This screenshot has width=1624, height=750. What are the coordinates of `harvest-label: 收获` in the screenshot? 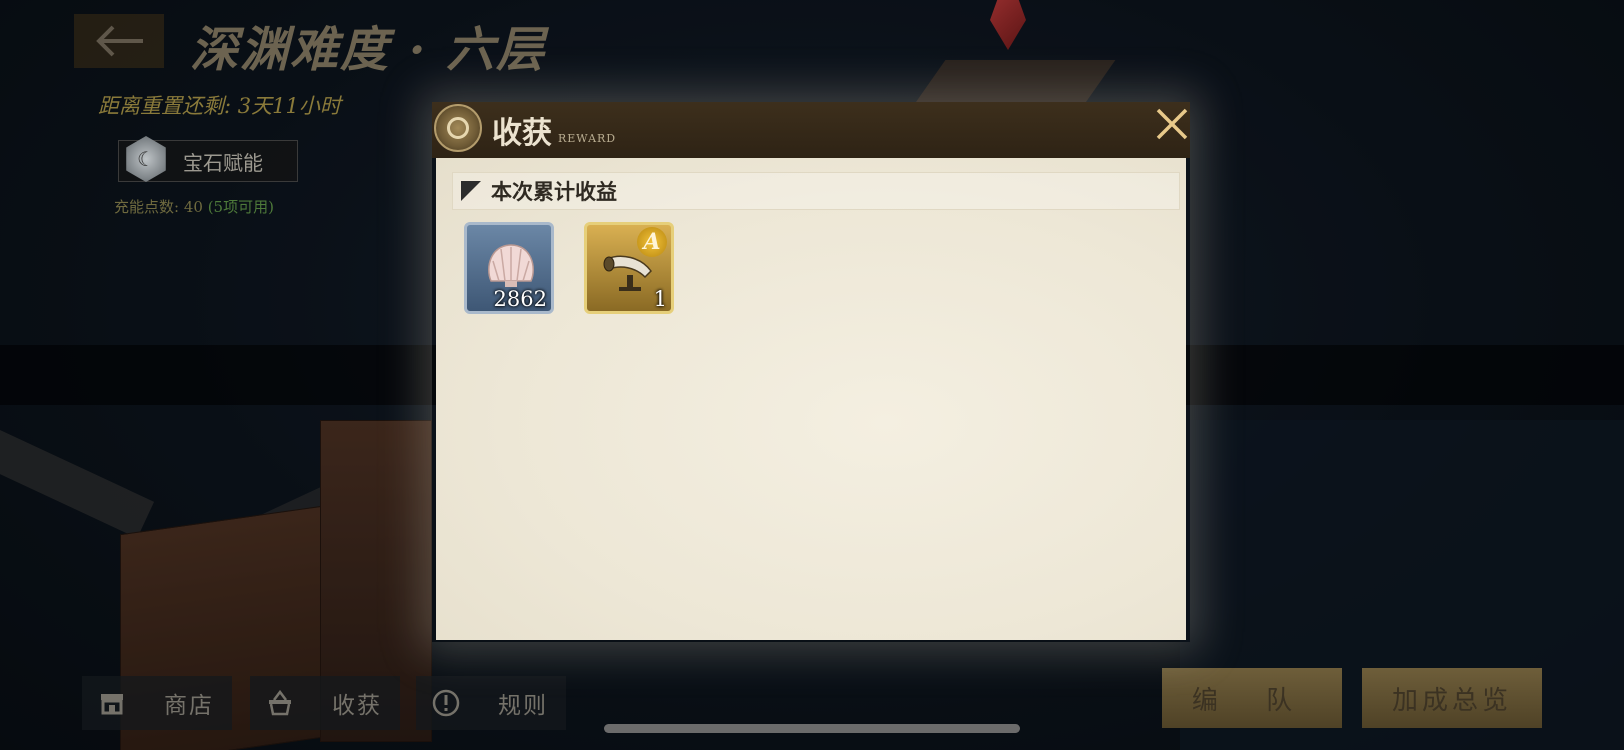 It's located at (357, 706).